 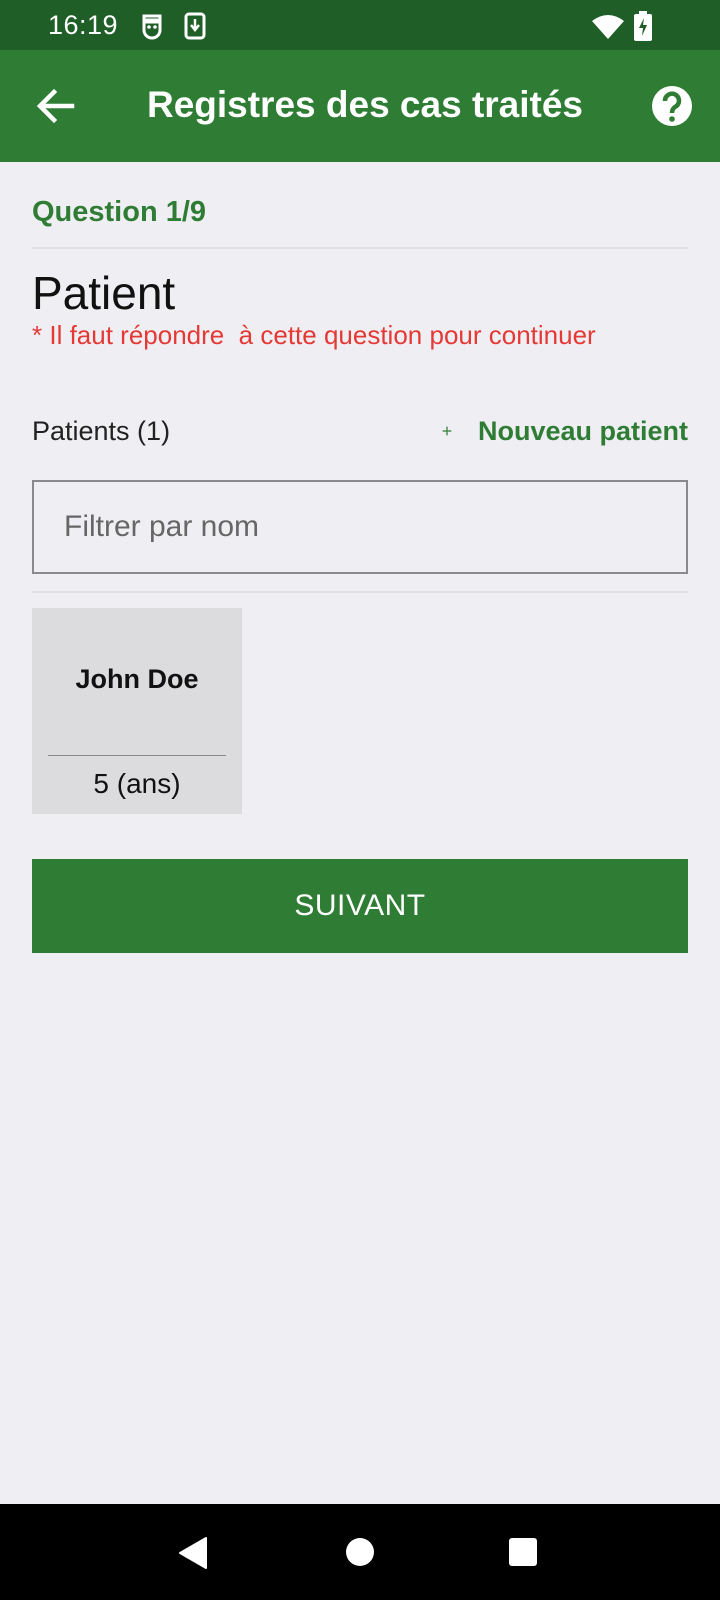 I want to click on status-bar: 16:19, so click(x=360, y=25).